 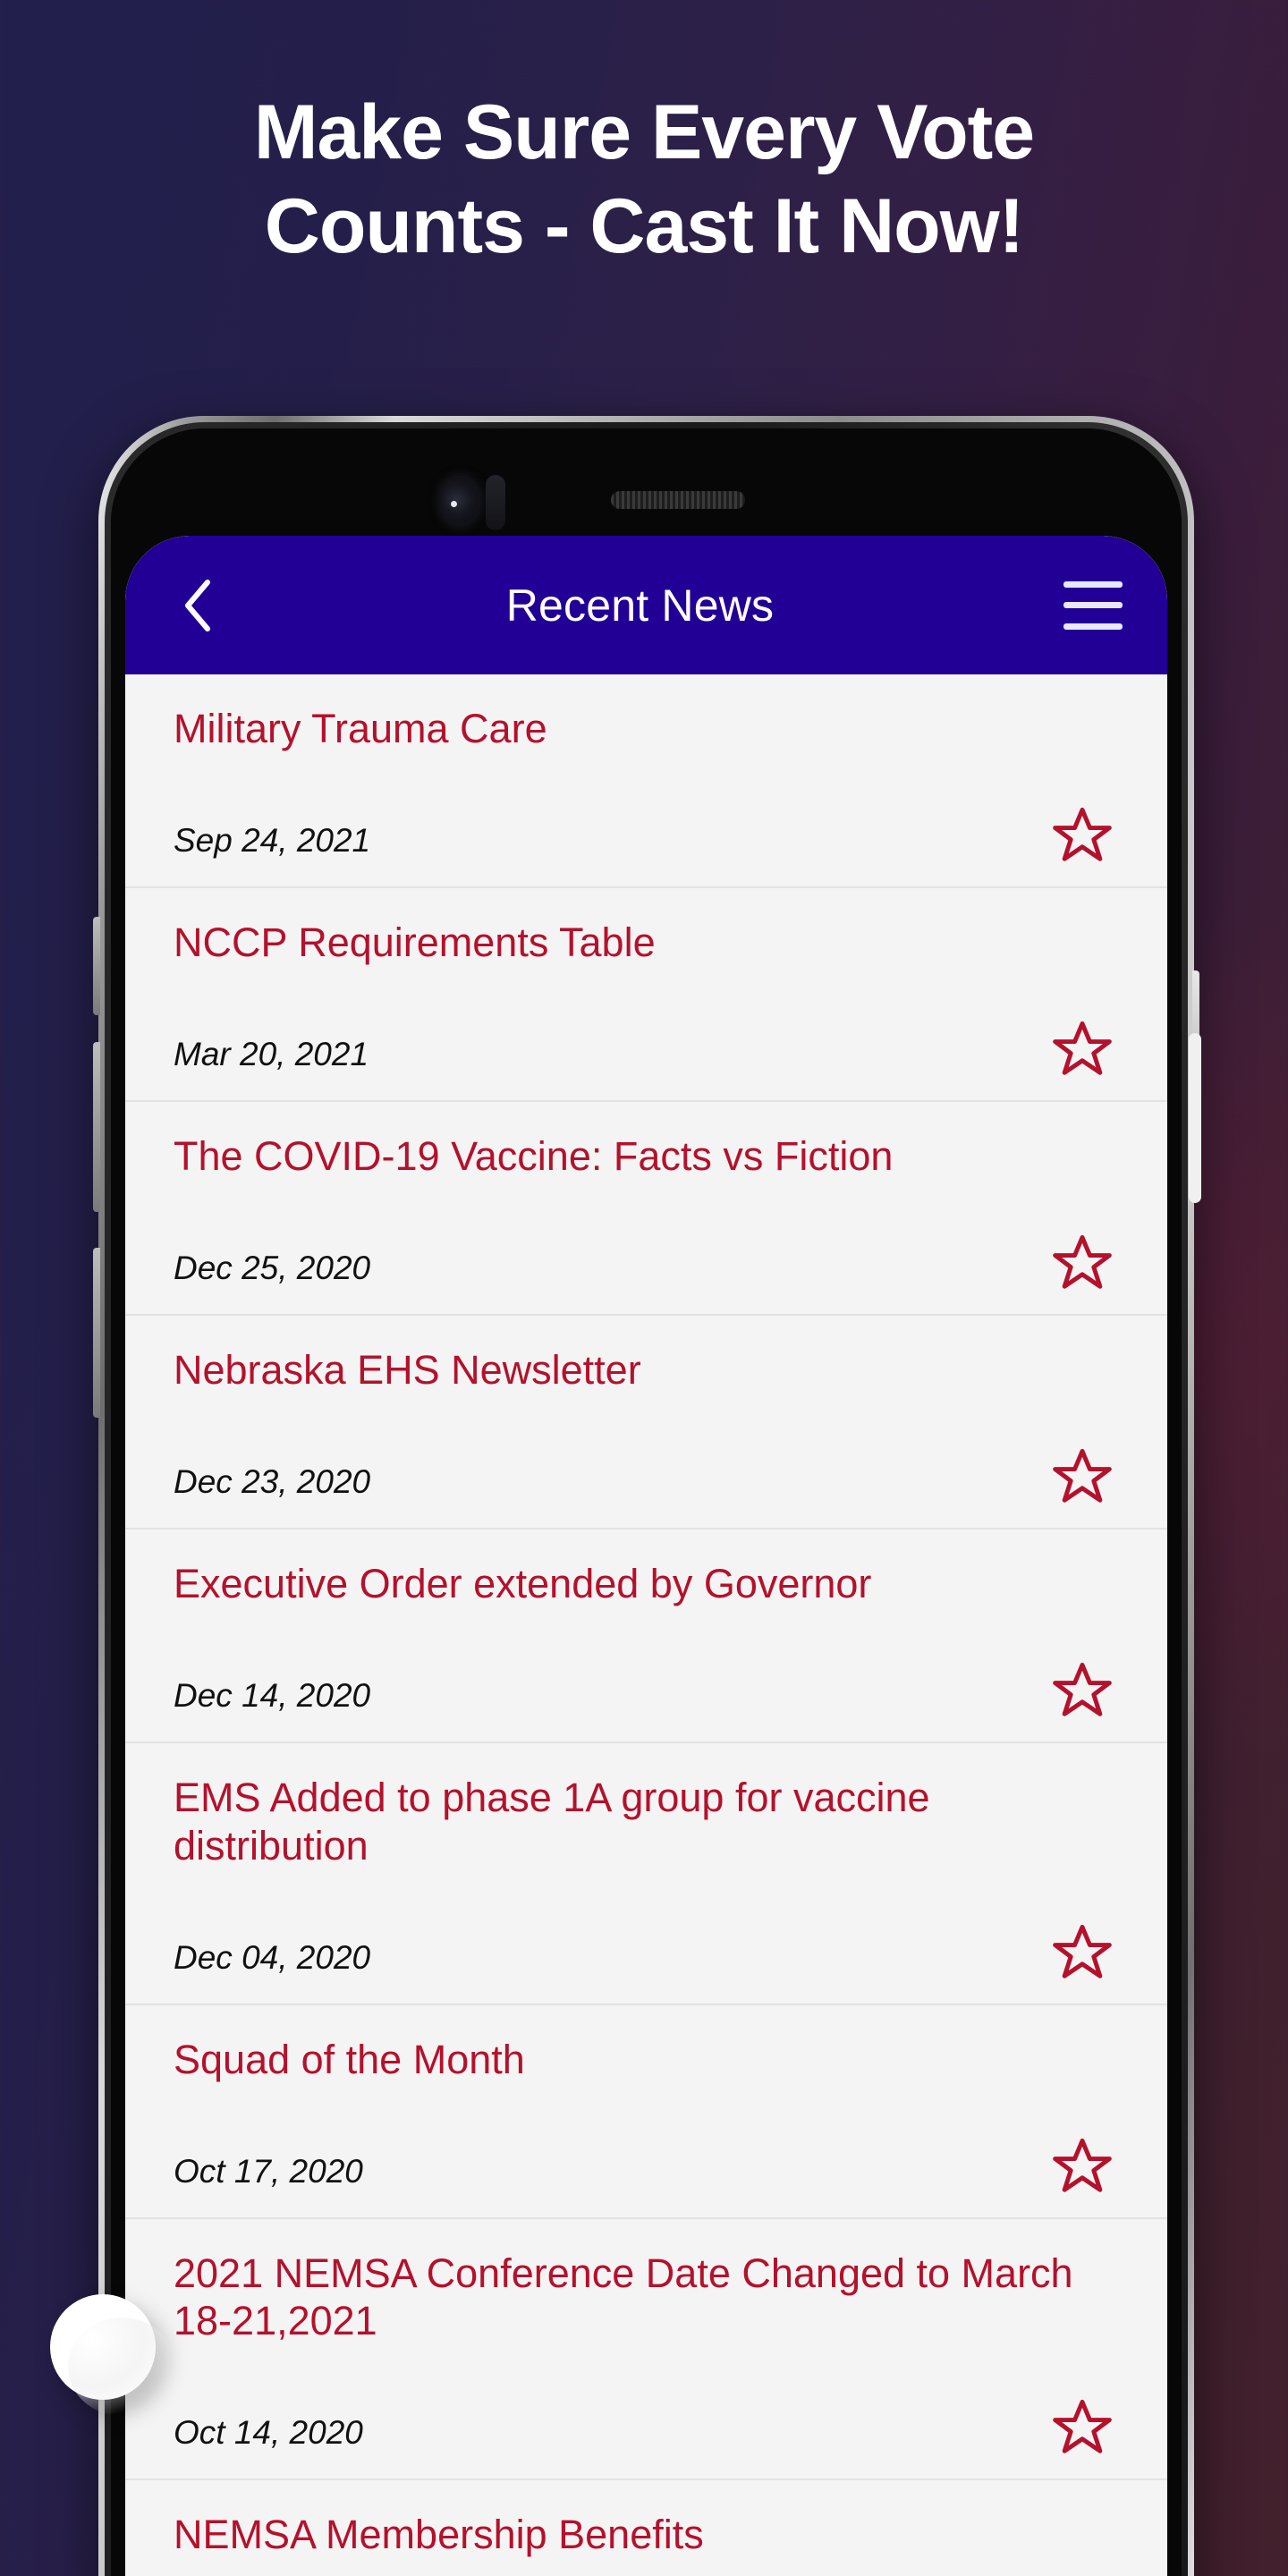 I want to click on phone-top-bezel, so click(x=646, y=482).